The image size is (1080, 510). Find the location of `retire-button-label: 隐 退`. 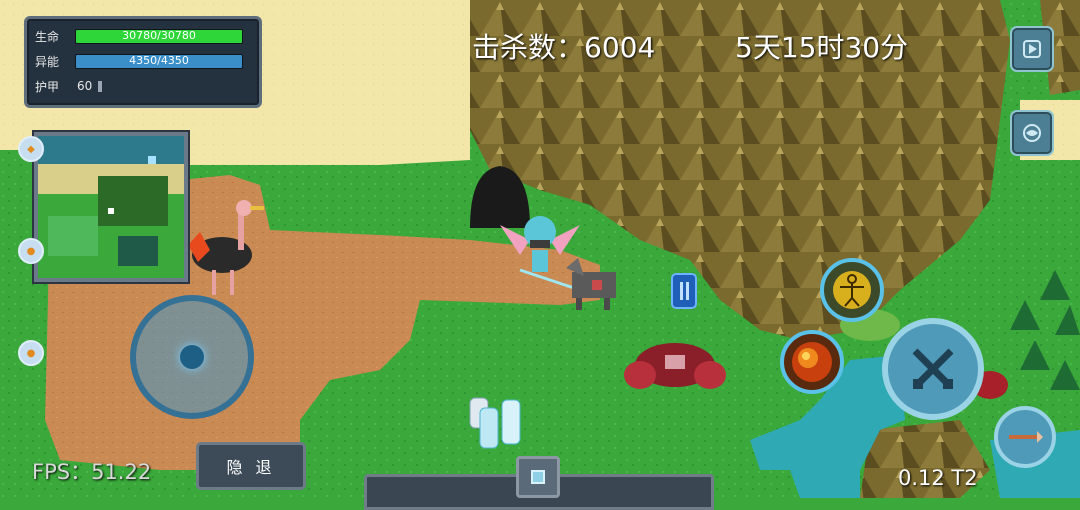

retire-button-label: 隐 退 is located at coordinates (251, 467).